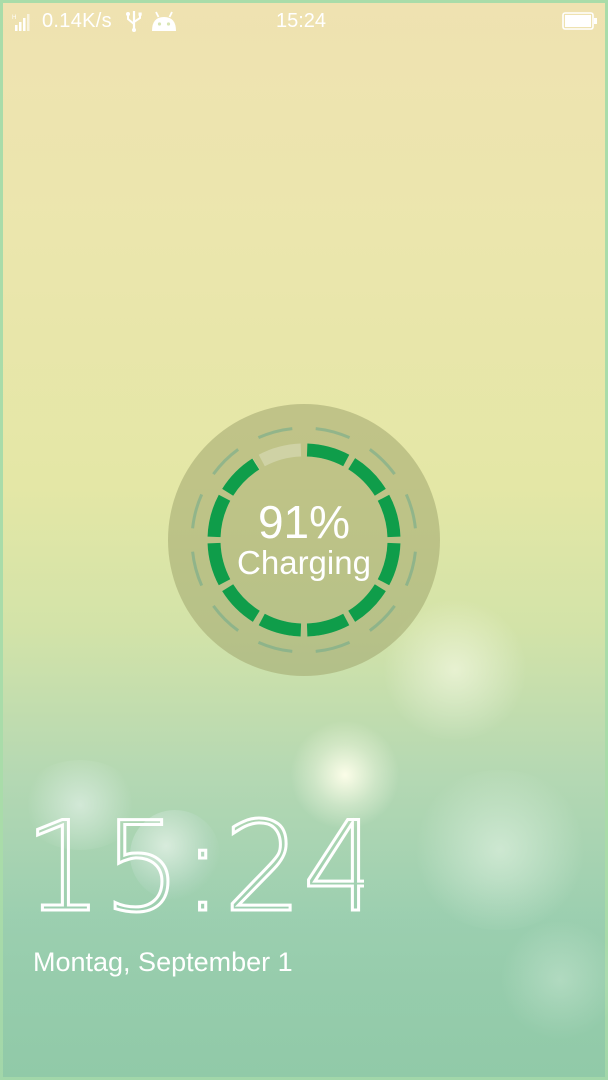 The height and width of the screenshot is (1080, 608). I want to click on lockscreen-clock: 15:24, so click(194, 867).